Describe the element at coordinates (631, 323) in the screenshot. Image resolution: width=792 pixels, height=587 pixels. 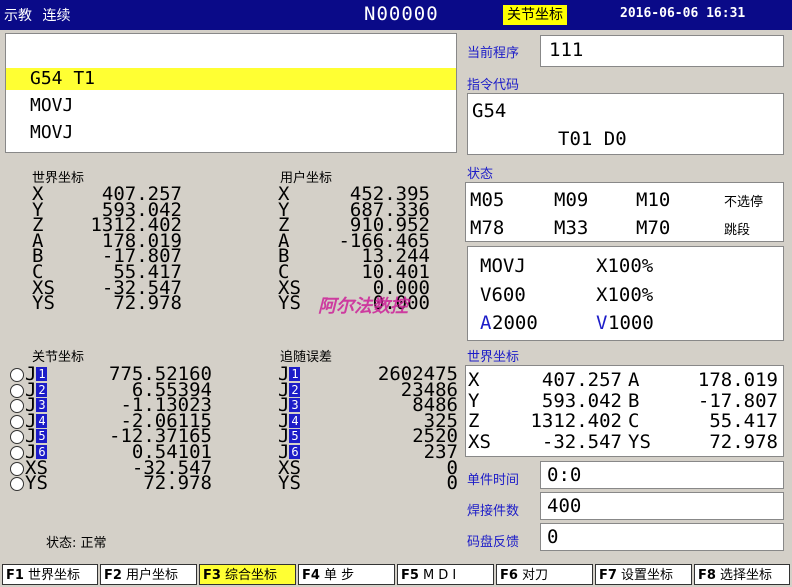
I see `accel-v-value: 1000` at that location.